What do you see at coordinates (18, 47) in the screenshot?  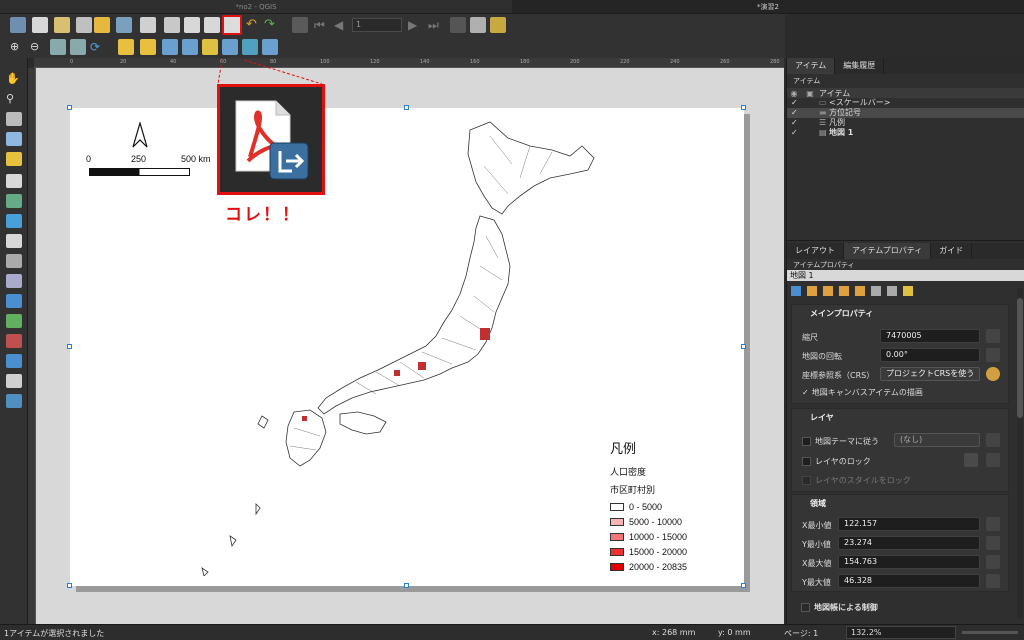 I see `zoom-in-icon: ⊕` at bounding box center [18, 47].